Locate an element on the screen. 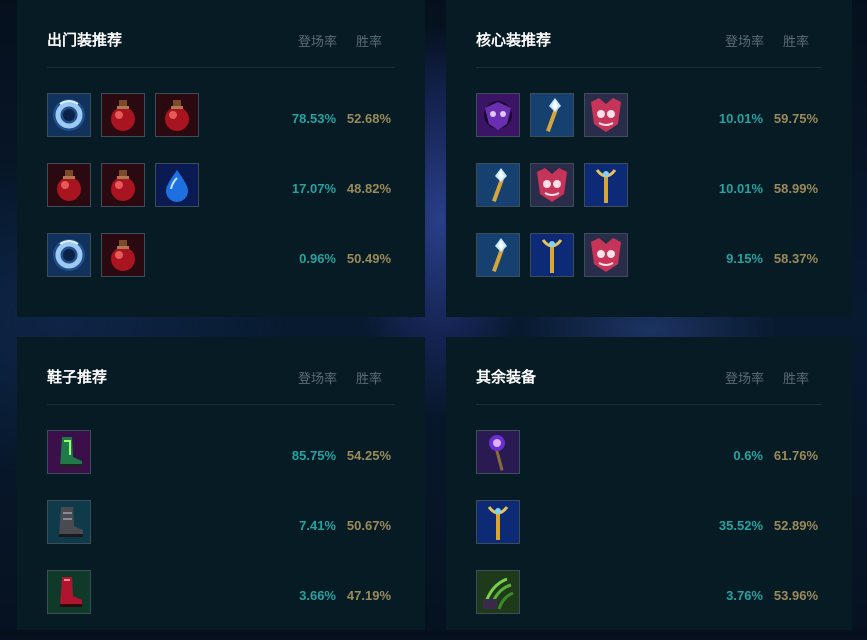 The image size is (867, 640). pick-rate: 0.6% is located at coordinates (748, 455).